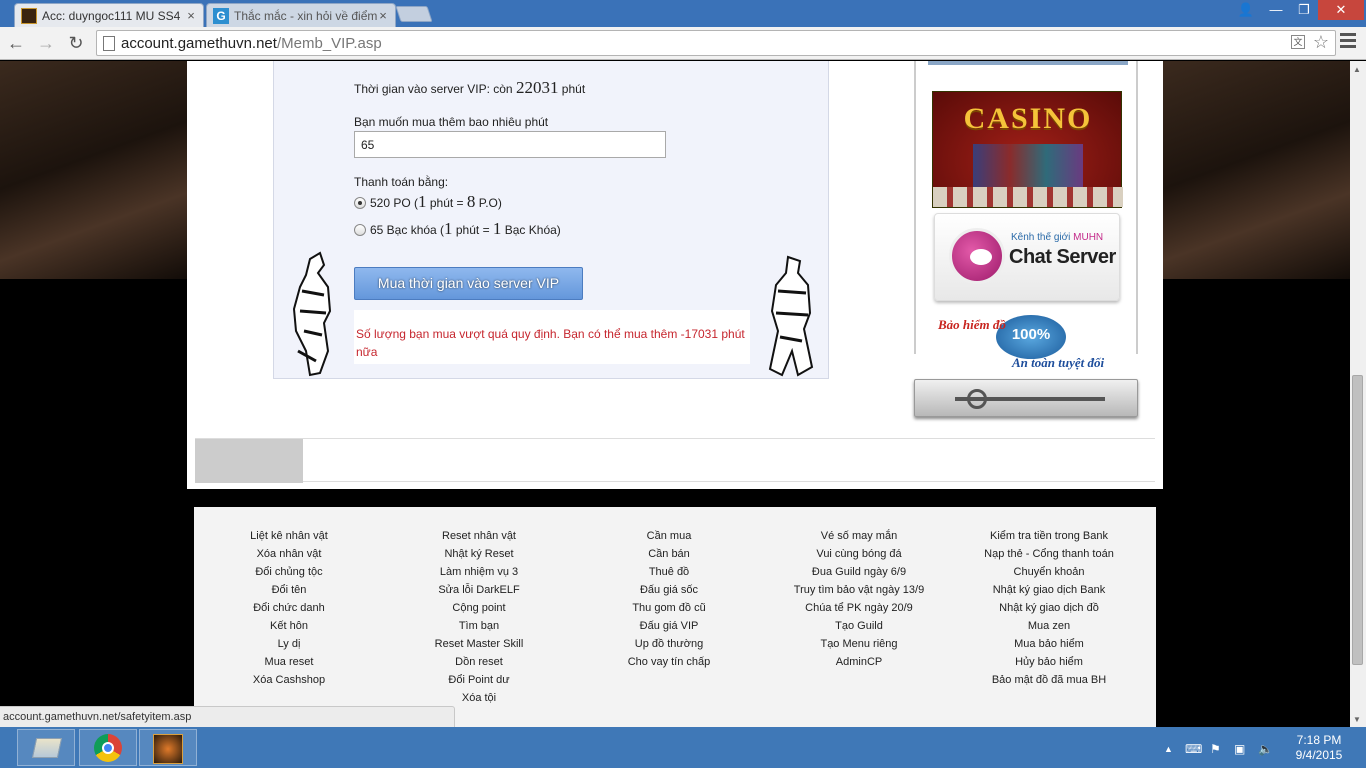 This screenshot has width=1366, height=768. Describe the element at coordinates (479, 662) in the screenshot. I see `footer-link: Dồn reset` at that location.